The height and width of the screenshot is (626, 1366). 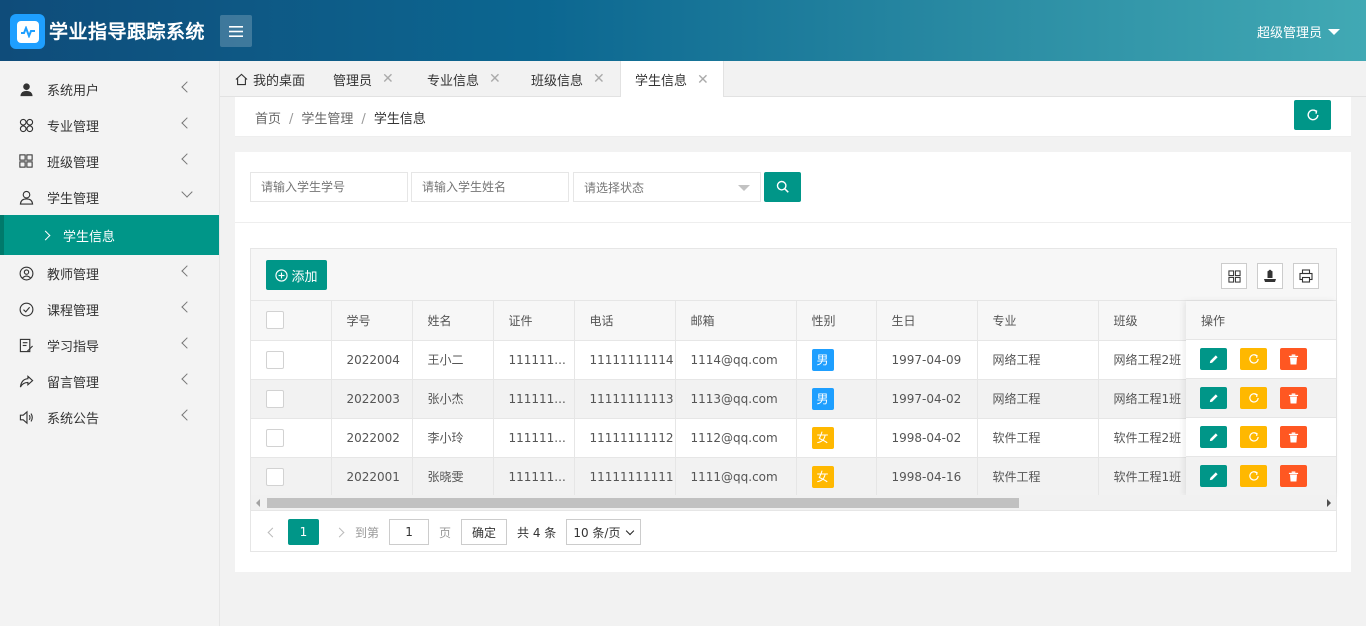 What do you see at coordinates (484, 532) in the screenshot?
I see `goto-confirm-button: 确定` at bounding box center [484, 532].